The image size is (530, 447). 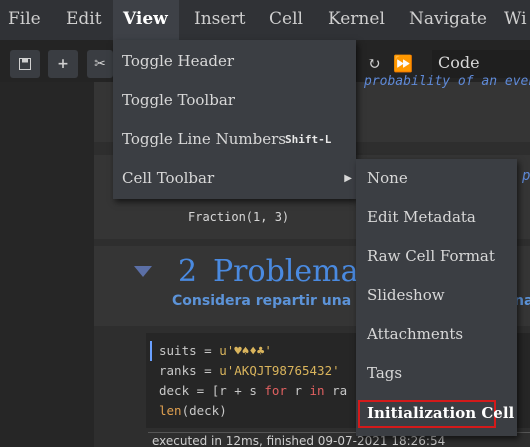 I want to click on submenu-arrow-icon: ▶, so click(x=348, y=178).